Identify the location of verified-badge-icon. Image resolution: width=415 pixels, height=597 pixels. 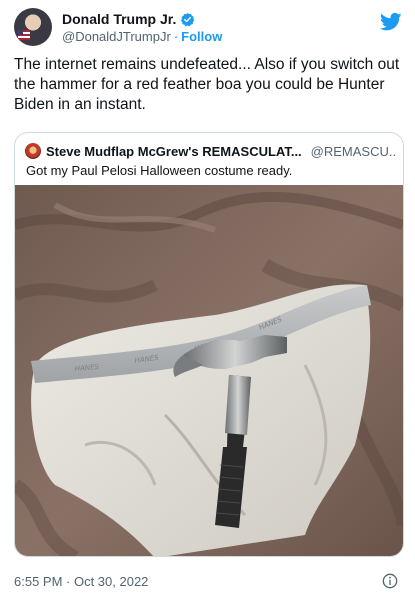
(188, 19).